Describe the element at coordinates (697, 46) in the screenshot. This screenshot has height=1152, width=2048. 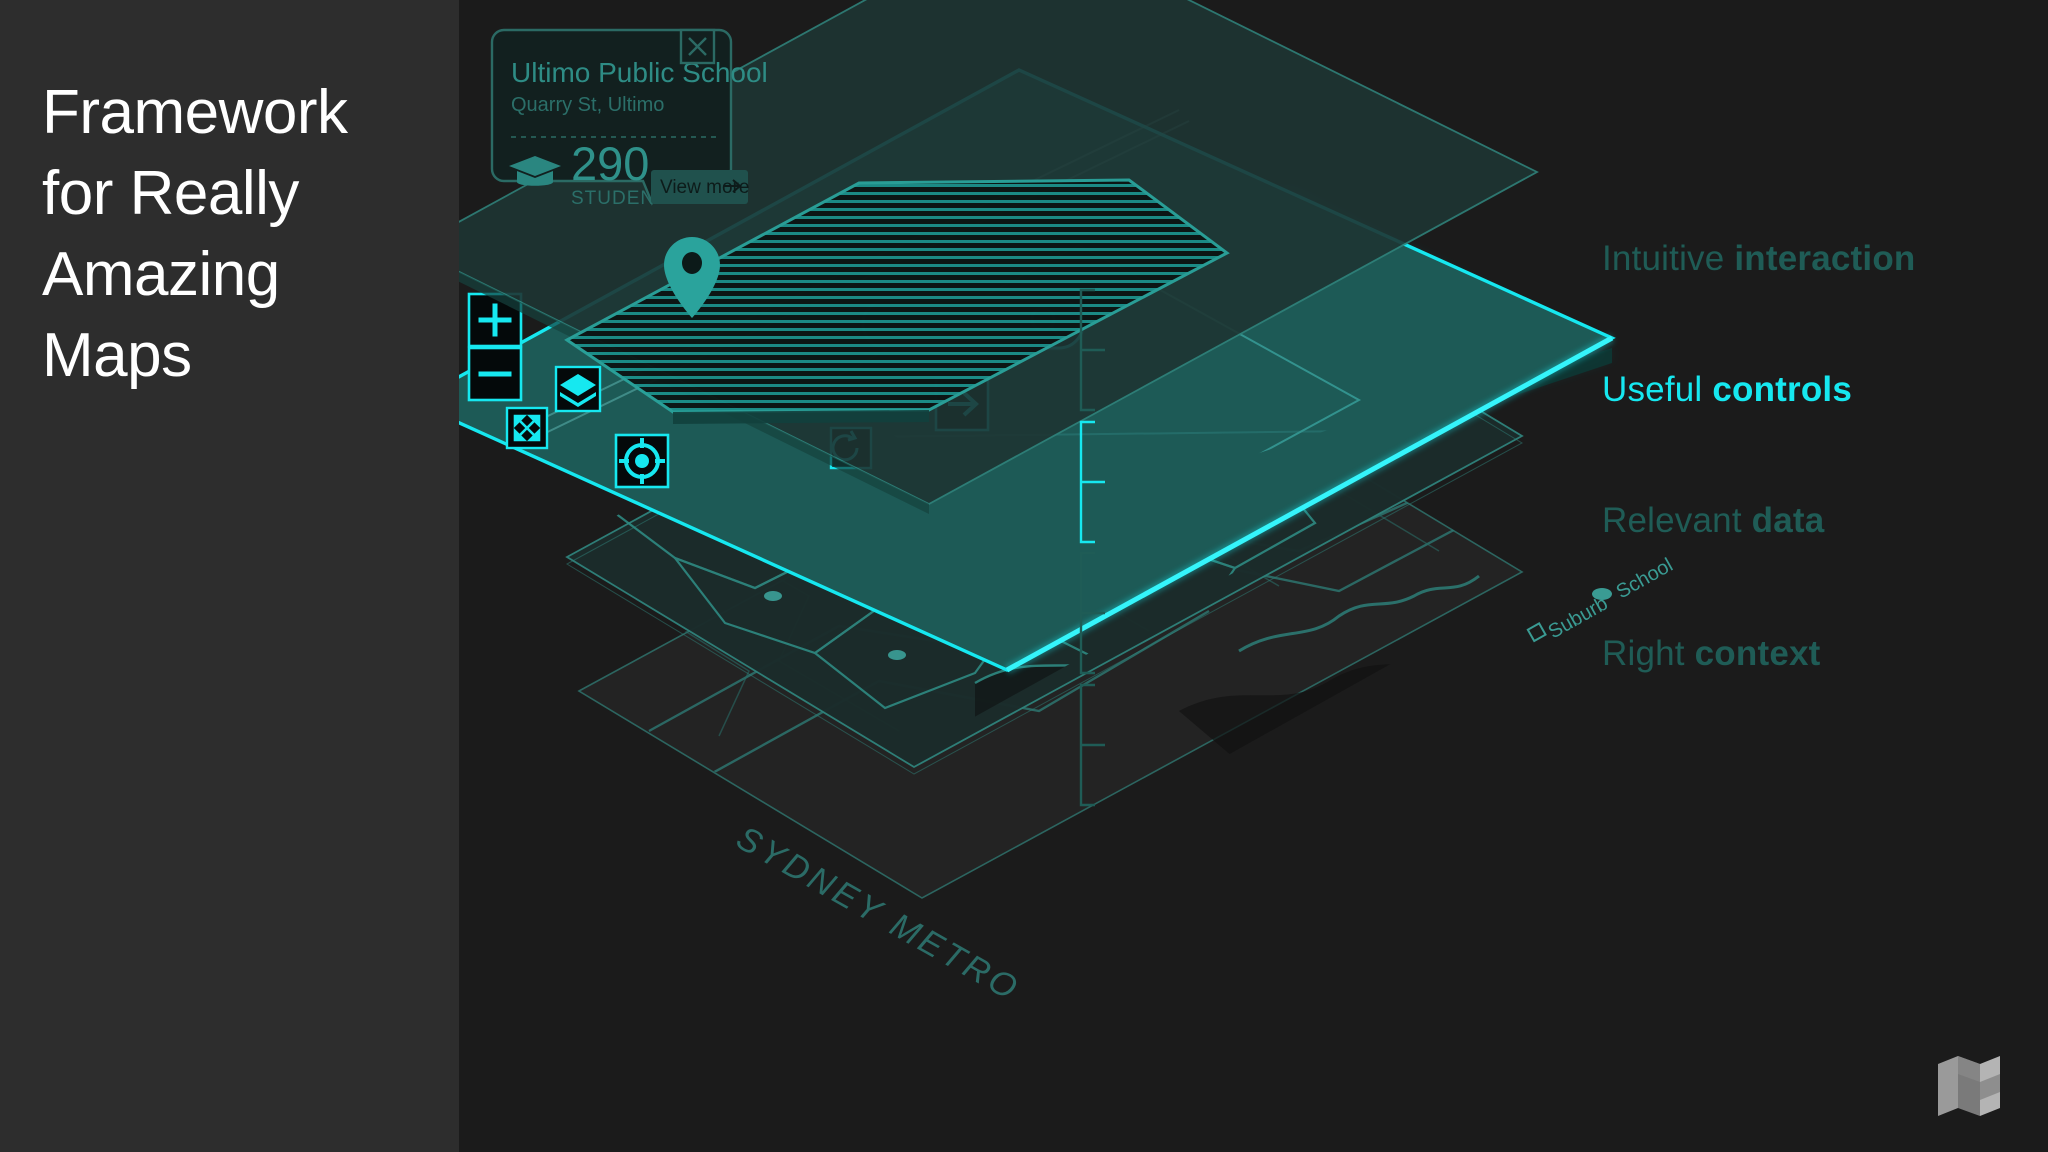
I see `close-button` at that location.